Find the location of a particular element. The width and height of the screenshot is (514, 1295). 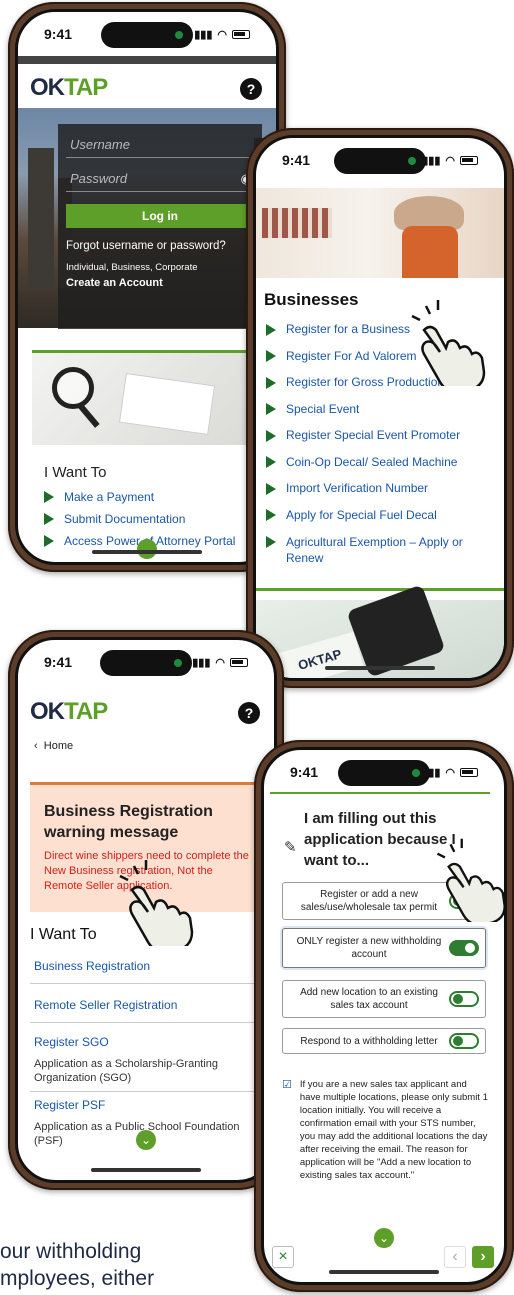

create-account-link: Create an Account is located at coordinates (160, 283).